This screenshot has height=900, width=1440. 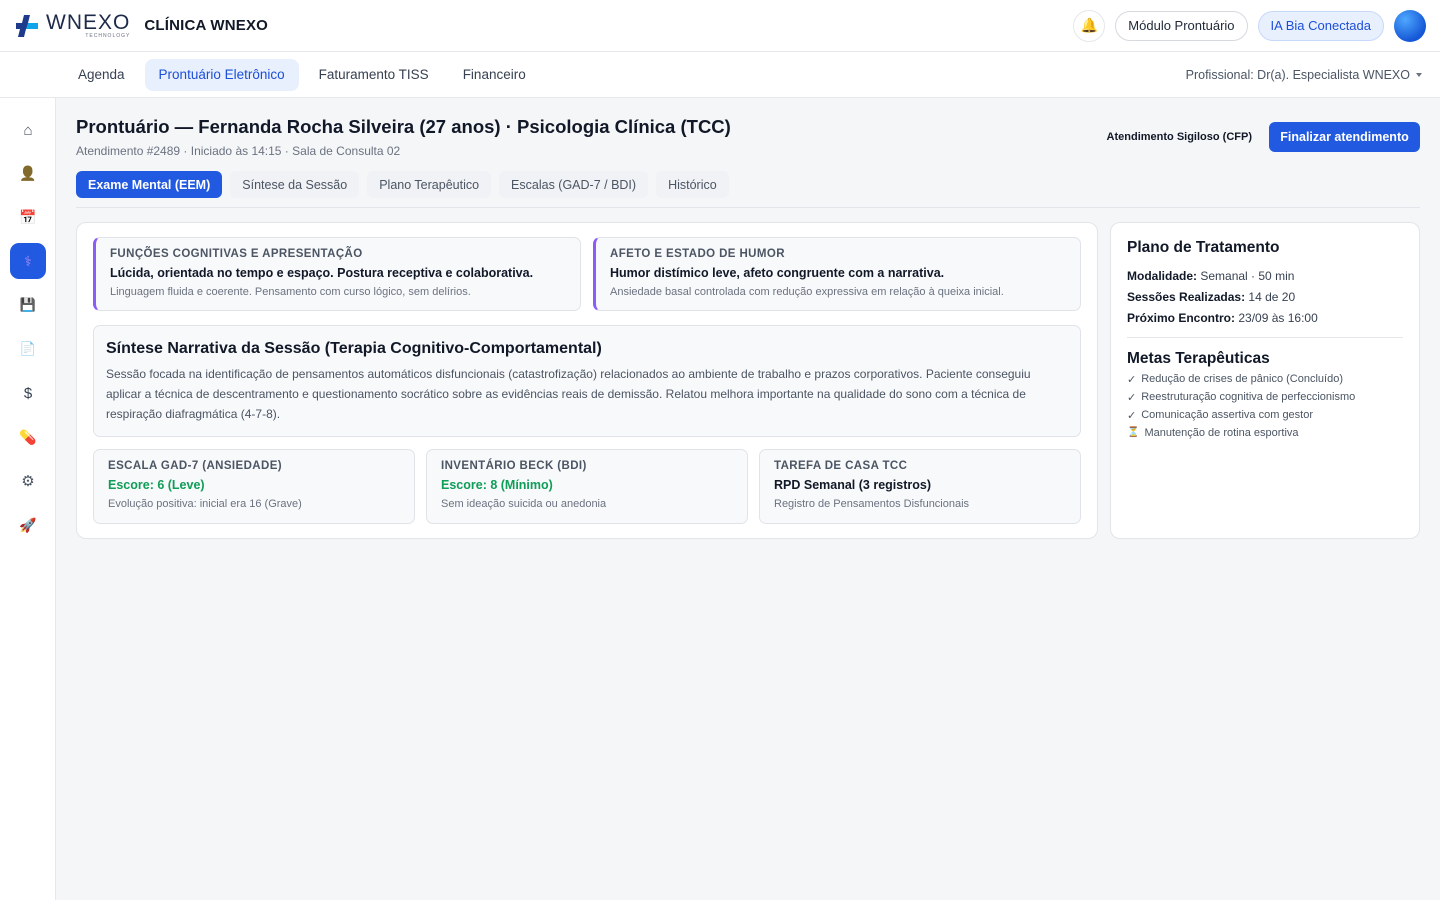 What do you see at coordinates (1198, 358) in the screenshot?
I see `goals-title: Metas Terapêuticas` at bounding box center [1198, 358].